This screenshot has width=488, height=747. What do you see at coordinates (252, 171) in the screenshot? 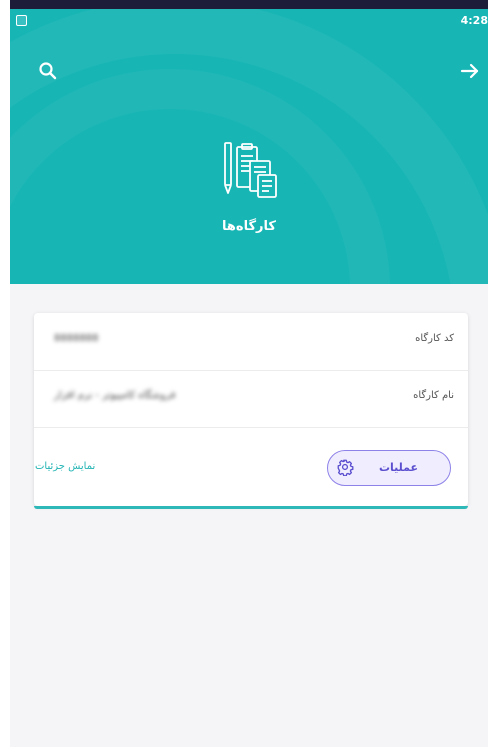
I see `documents-icon` at bounding box center [252, 171].